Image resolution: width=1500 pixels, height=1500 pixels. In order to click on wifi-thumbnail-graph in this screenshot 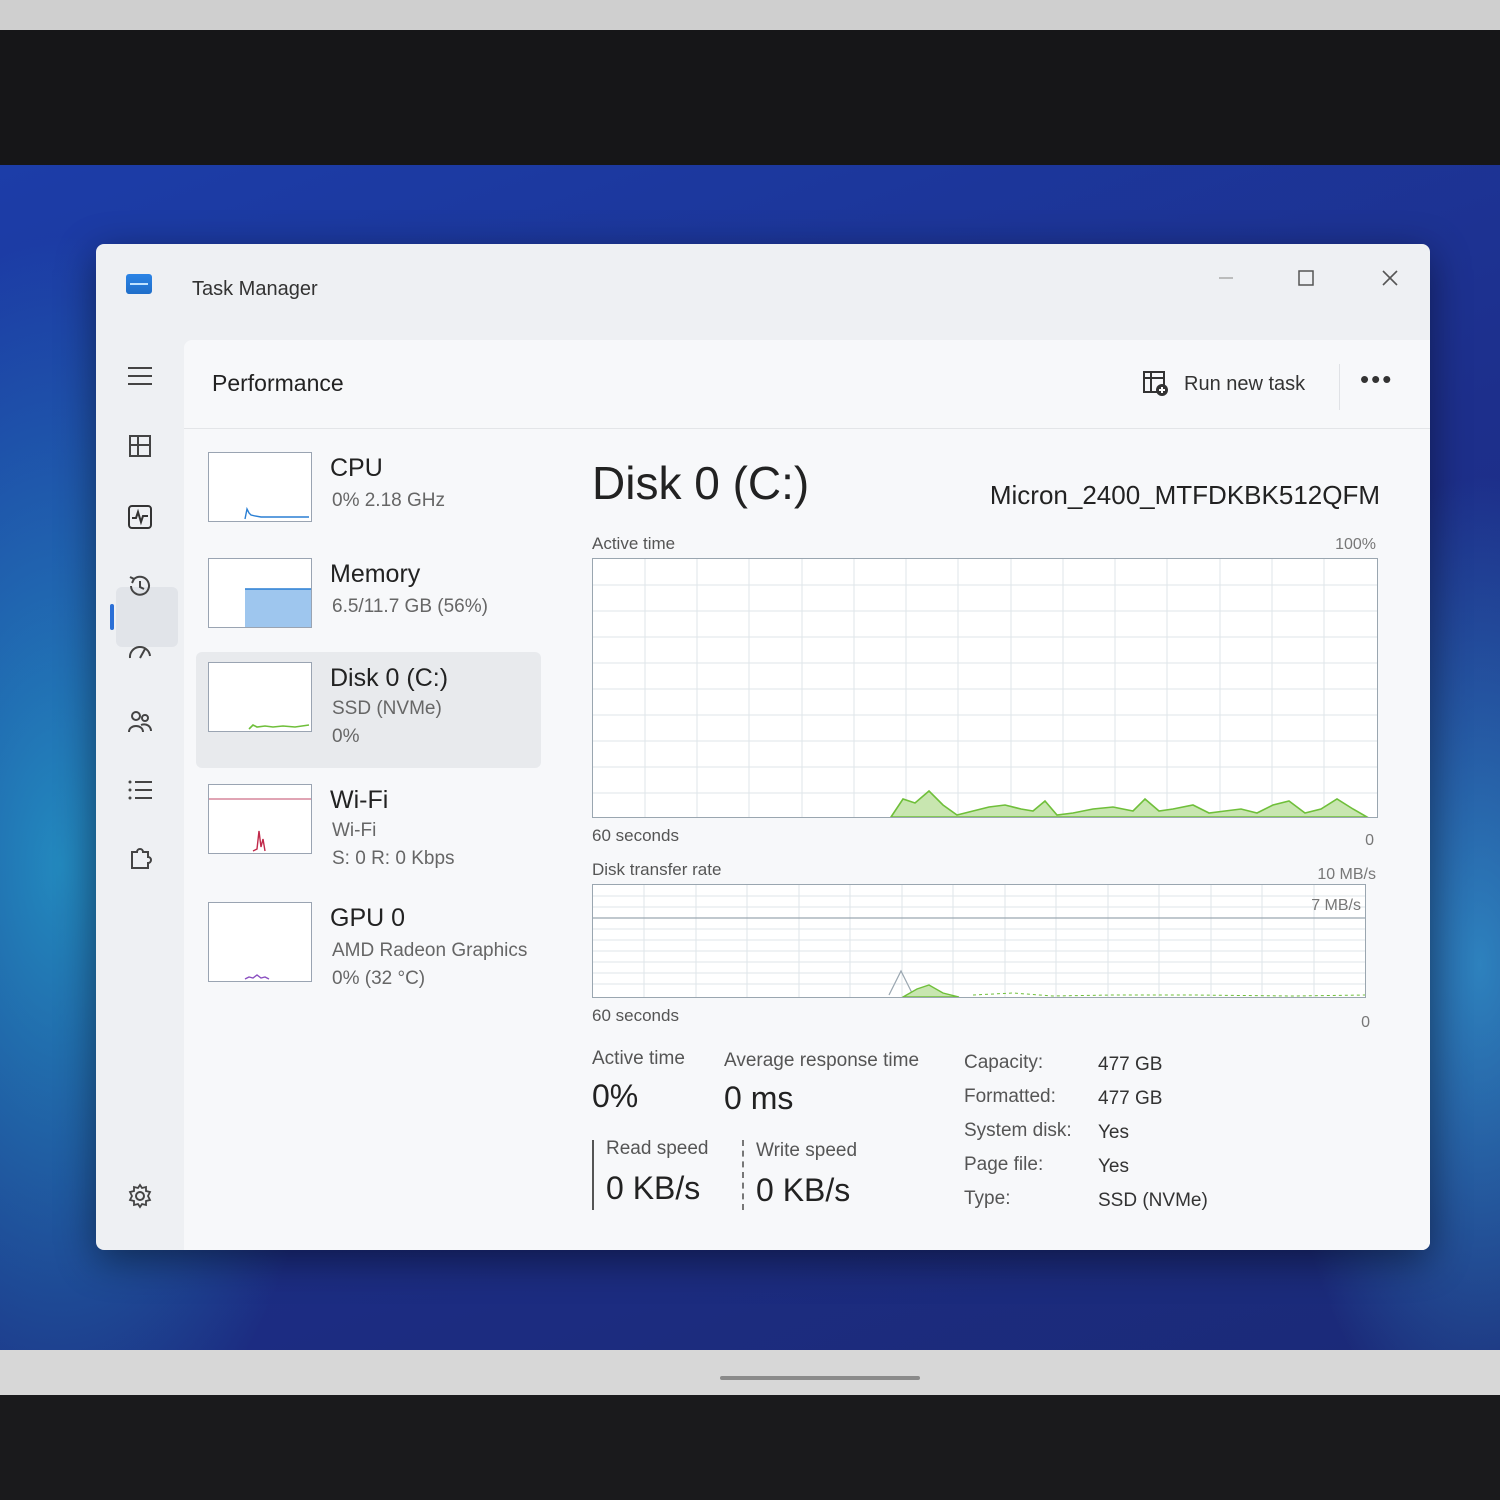, I will do `click(260, 819)`.